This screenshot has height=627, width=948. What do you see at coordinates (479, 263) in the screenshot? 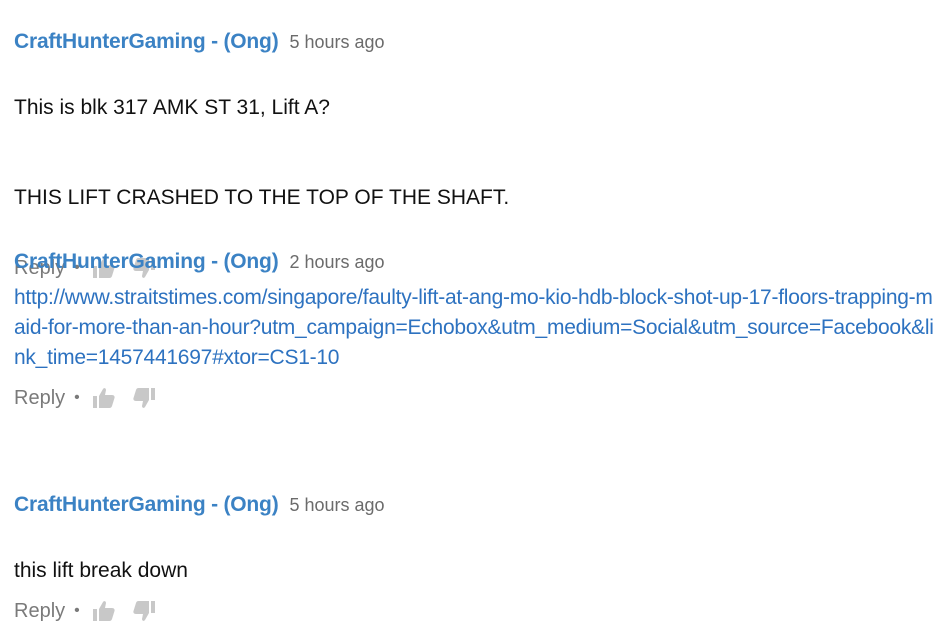
I see `comment-header: CraftHunterGaming - (Ong) 2 hours ago` at bounding box center [479, 263].